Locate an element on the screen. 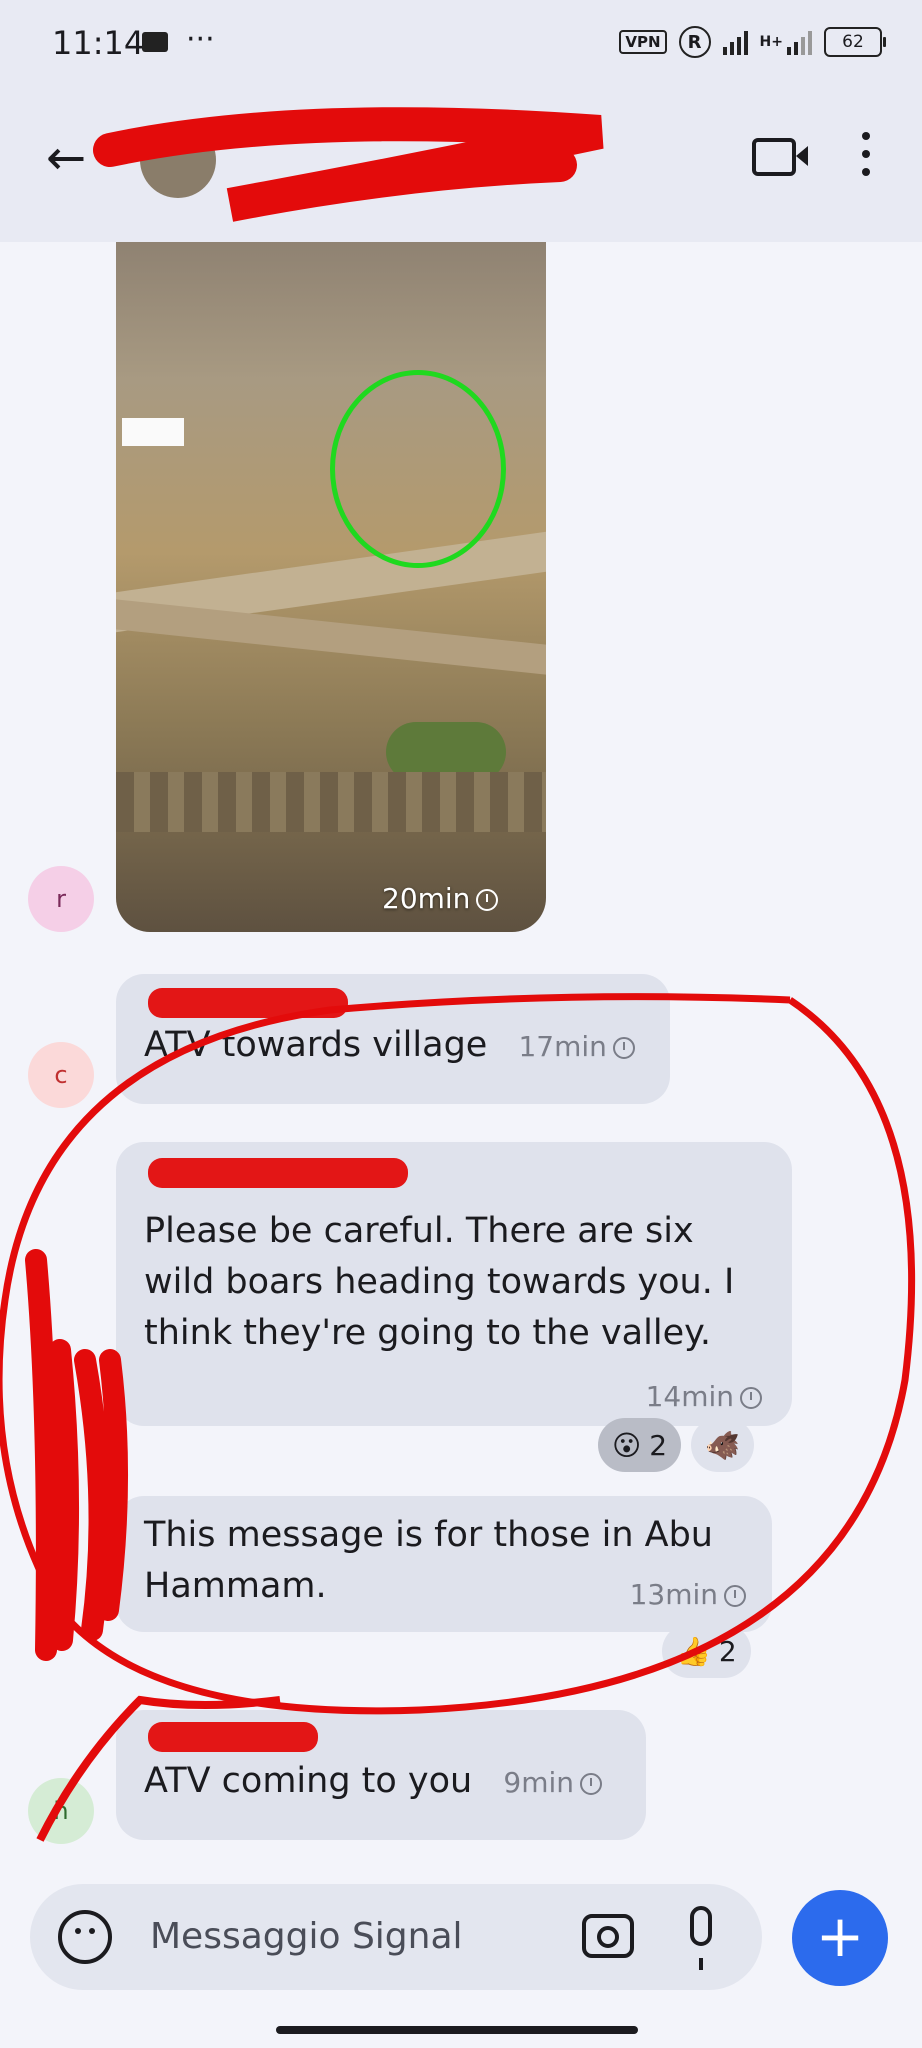  reaction-thumbs-up: 👍 2 is located at coordinates (706, 1651).